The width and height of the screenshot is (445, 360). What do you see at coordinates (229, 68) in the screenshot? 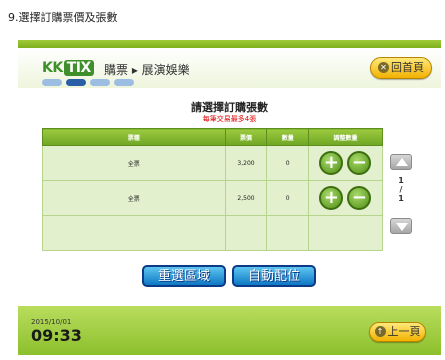
I see `header: KK TIX 購票 ▸ 展演娛樂 ✕ 回首頁` at bounding box center [229, 68].